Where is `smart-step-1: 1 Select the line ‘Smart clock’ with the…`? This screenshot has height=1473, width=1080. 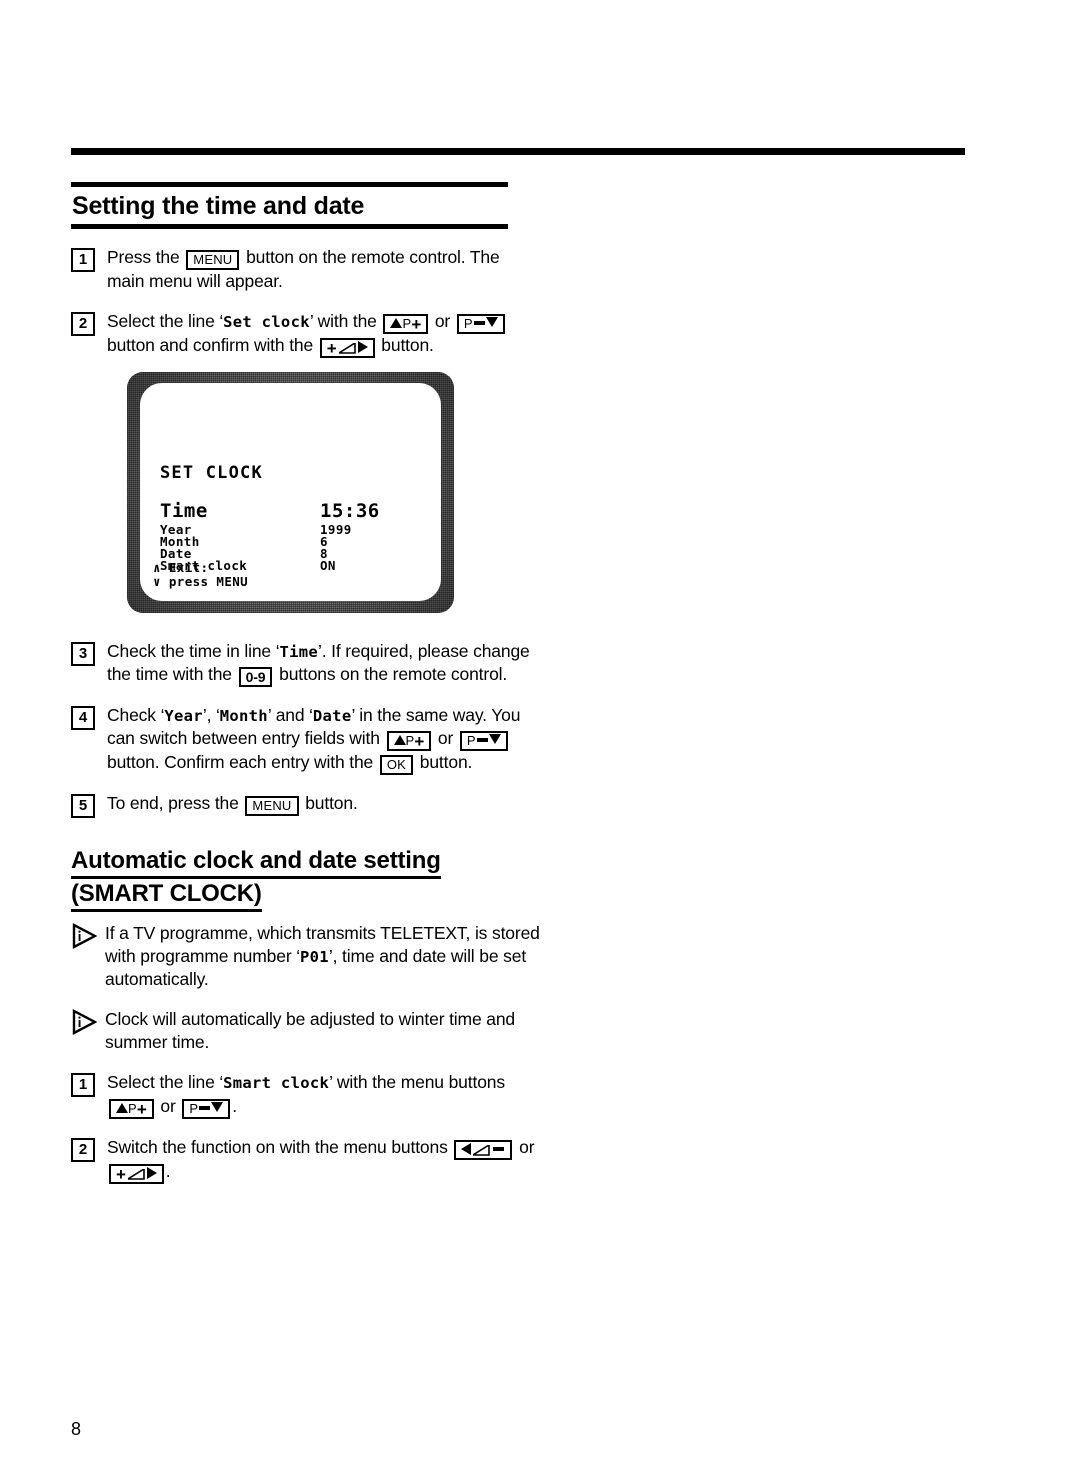 smart-step-1: 1 Select the line ‘Smart clock’ with the… is located at coordinates (306, 1095).